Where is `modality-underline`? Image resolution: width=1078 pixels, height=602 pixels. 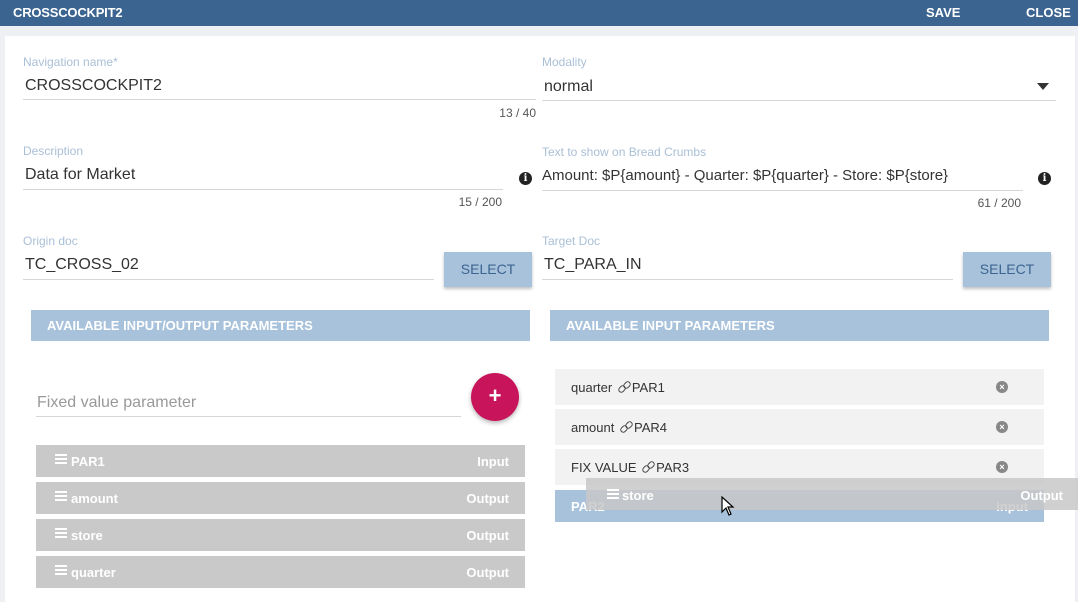
modality-underline is located at coordinates (799, 100).